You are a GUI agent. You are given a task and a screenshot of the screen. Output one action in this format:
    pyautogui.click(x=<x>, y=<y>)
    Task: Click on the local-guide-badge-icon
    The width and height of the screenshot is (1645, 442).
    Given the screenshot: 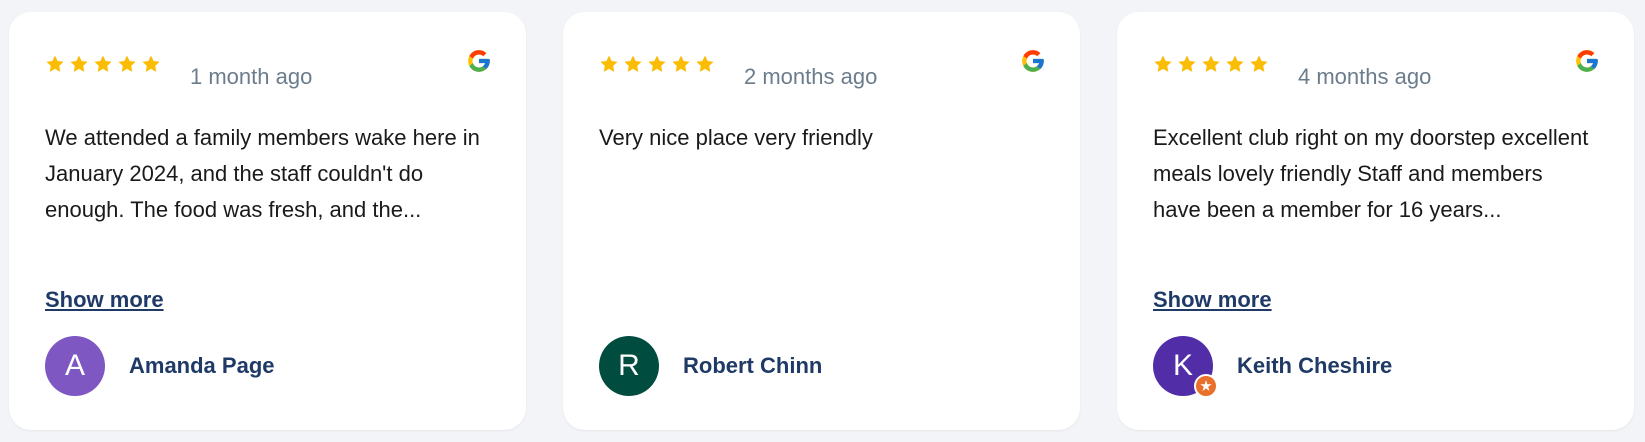 What is the action you would take?
    pyautogui.click(x=1206, y=386)
    